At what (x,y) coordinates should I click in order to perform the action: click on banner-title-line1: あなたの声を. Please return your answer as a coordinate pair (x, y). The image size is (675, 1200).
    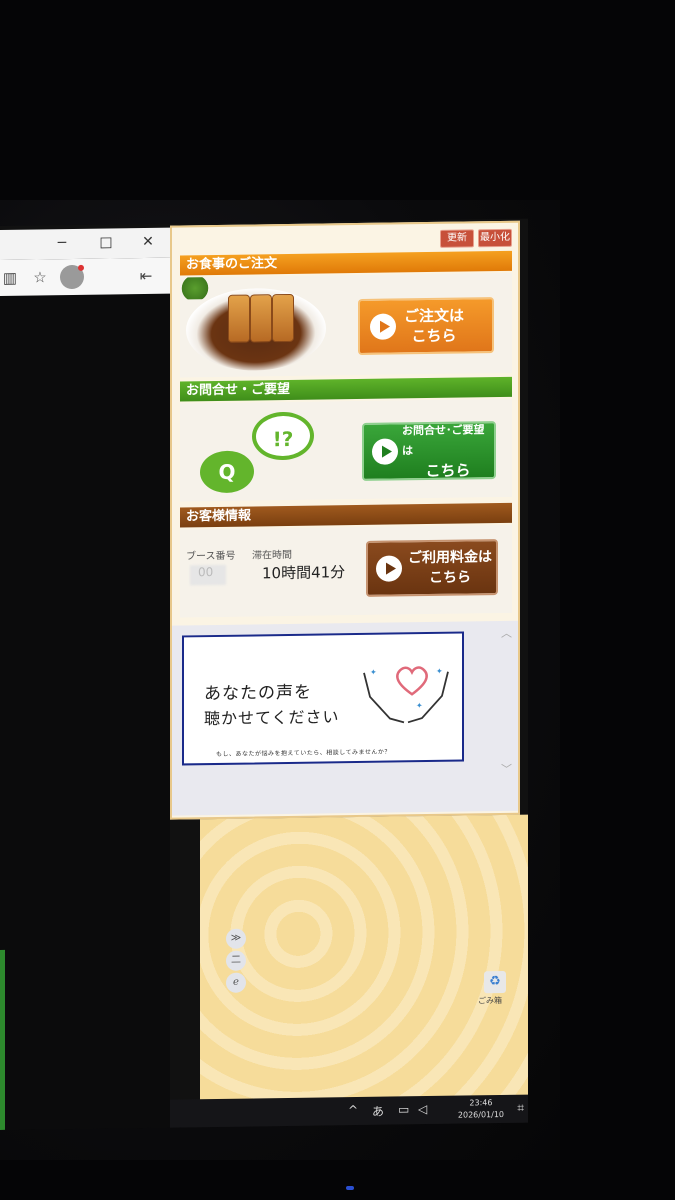
    Looking at the image, I should click on (258, 693).